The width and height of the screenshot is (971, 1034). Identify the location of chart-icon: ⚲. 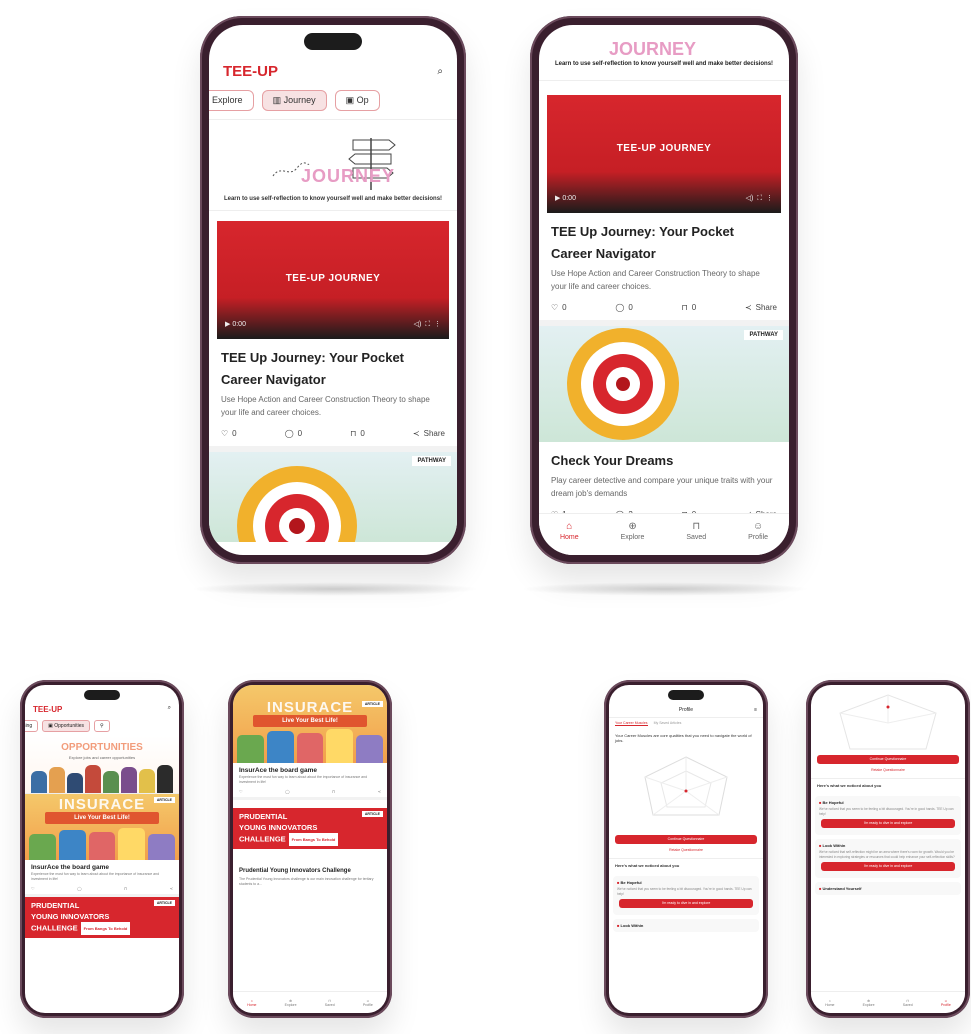
(102, 726).